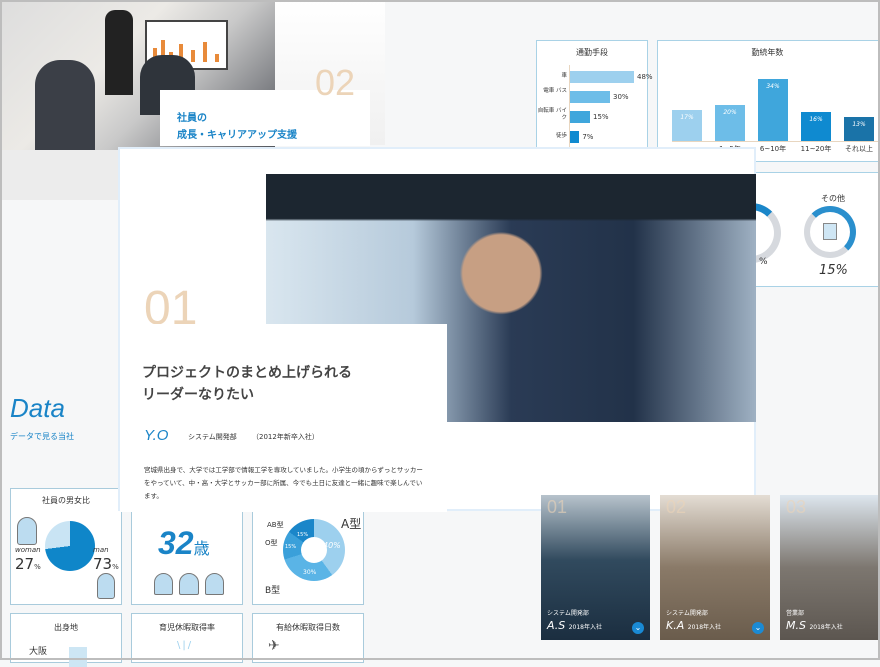 Image resolution: width=880 pixels, height=667 pixels. Describe the element at coordinates (859, 149) in the screenshot. I see `category-label: それ以上` at that location.